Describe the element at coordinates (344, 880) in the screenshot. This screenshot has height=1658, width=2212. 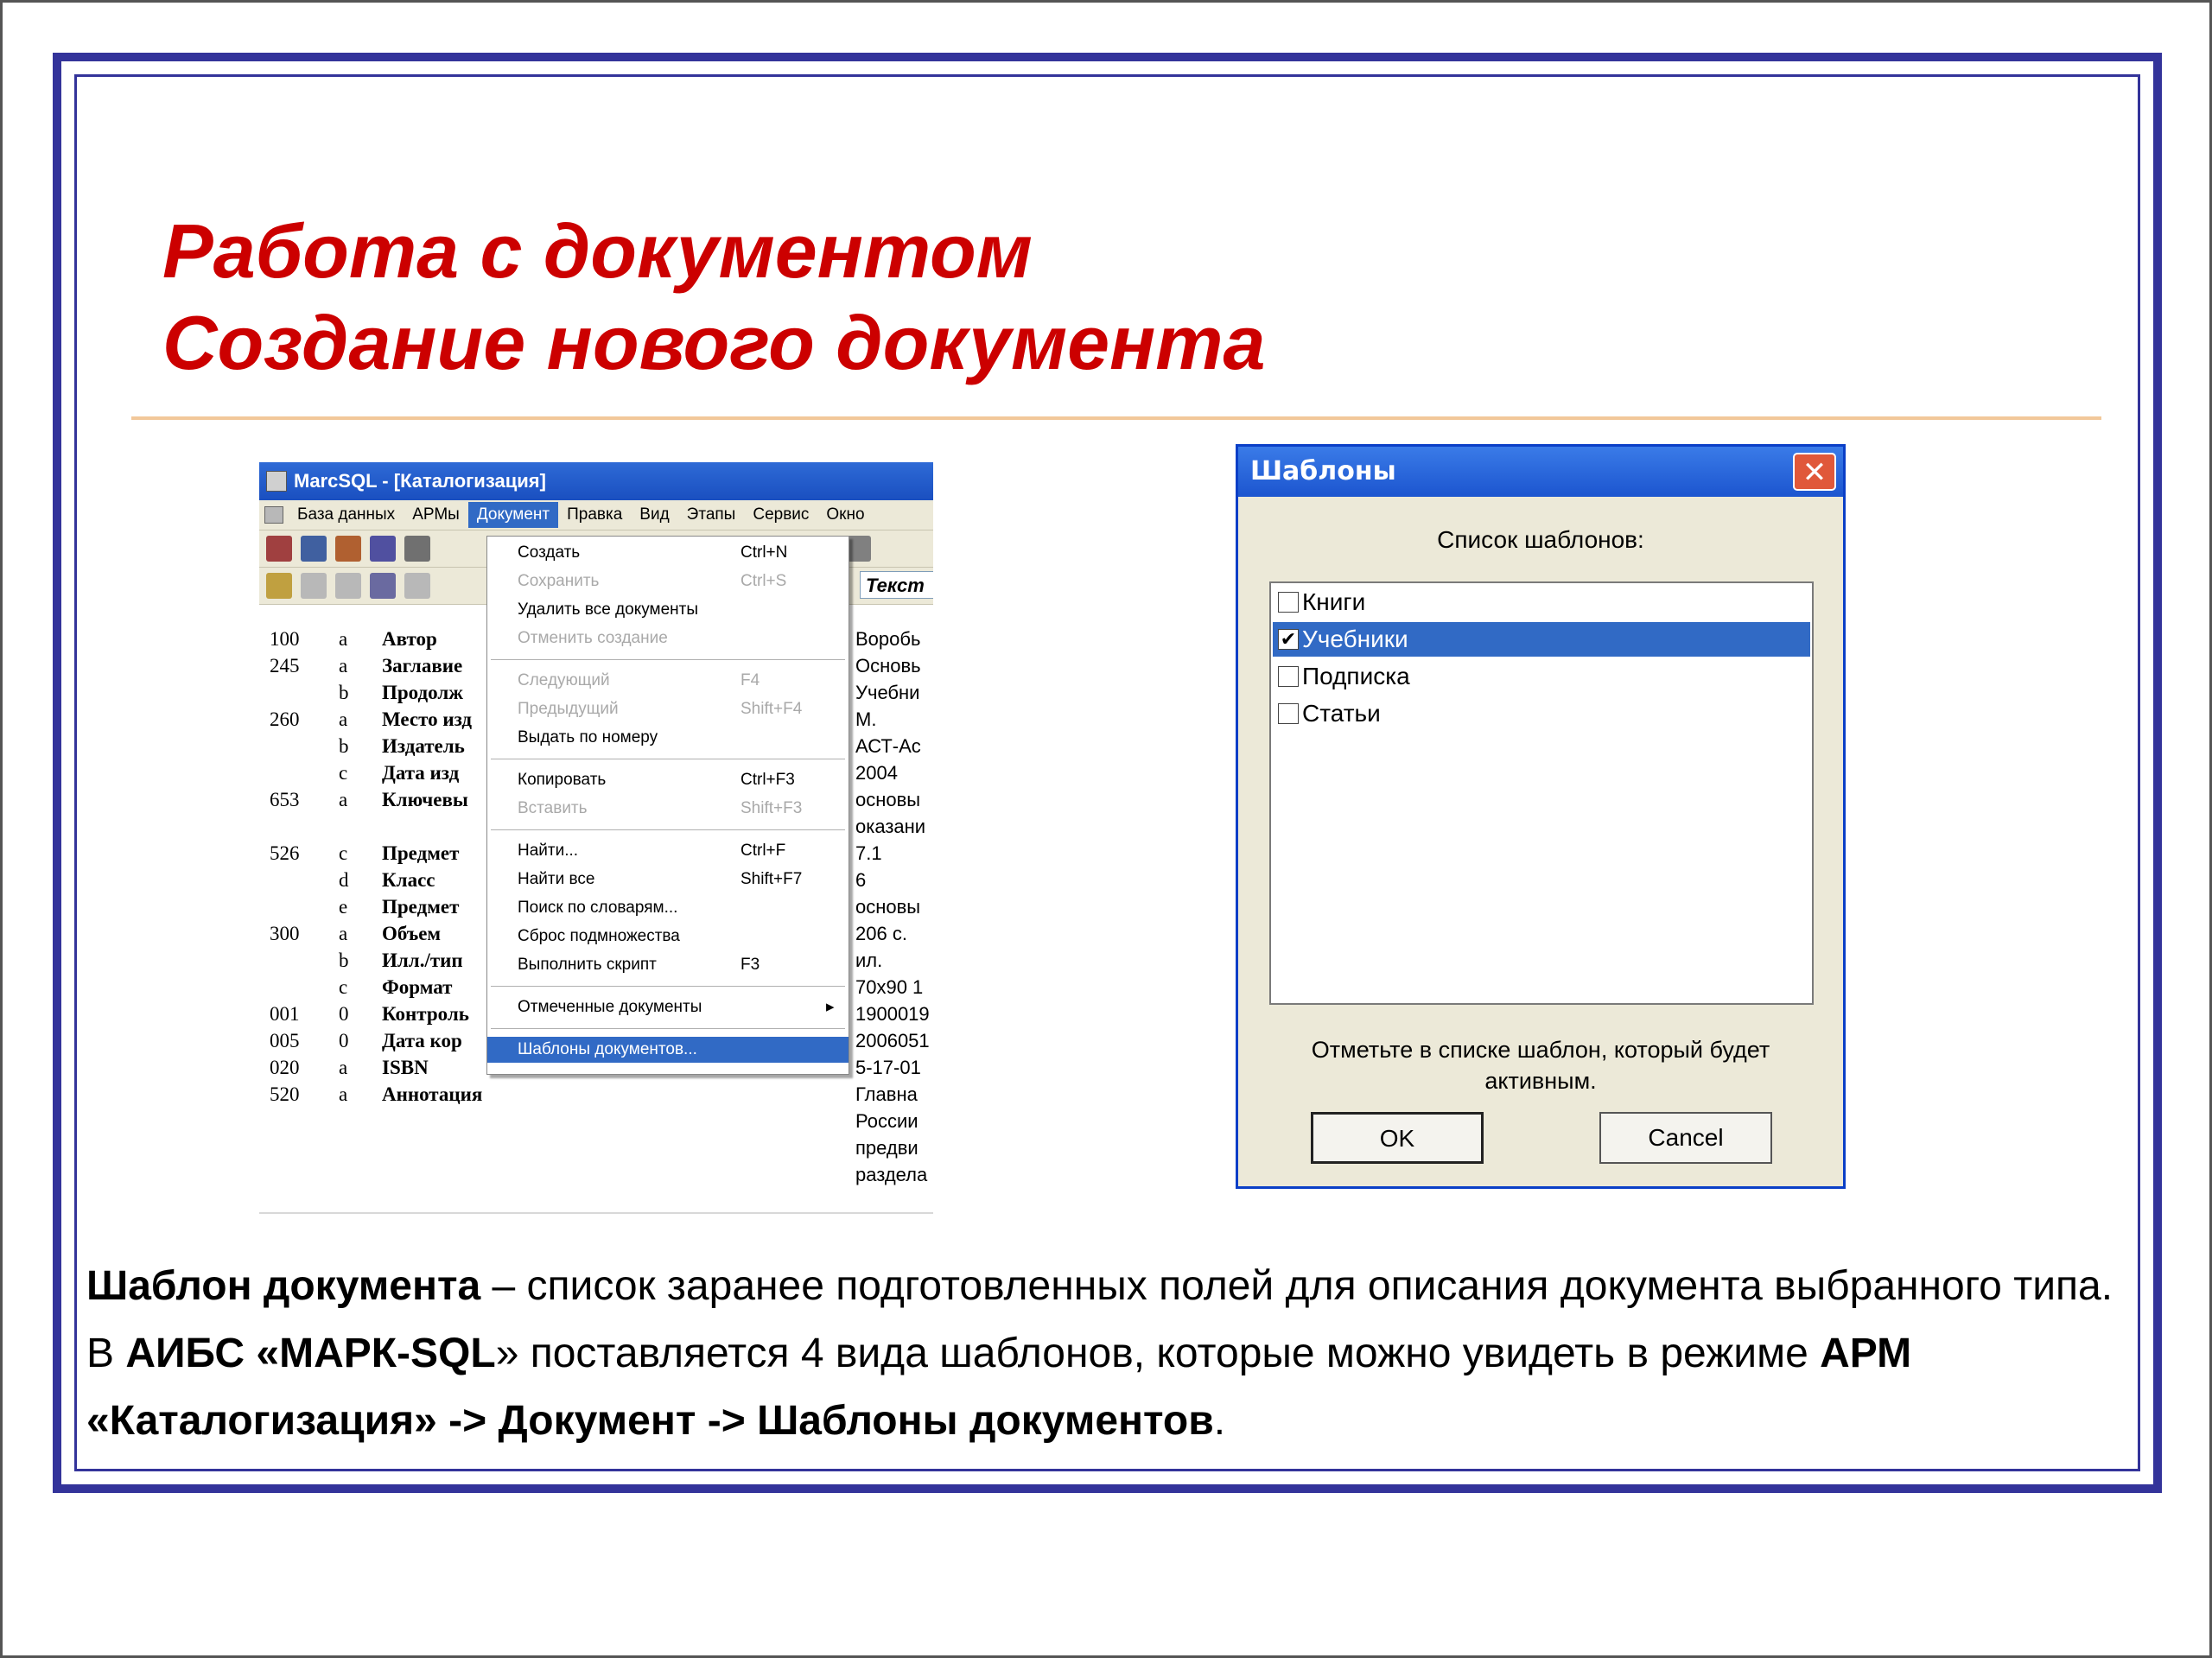
I see `subfield-code: d` at that location.